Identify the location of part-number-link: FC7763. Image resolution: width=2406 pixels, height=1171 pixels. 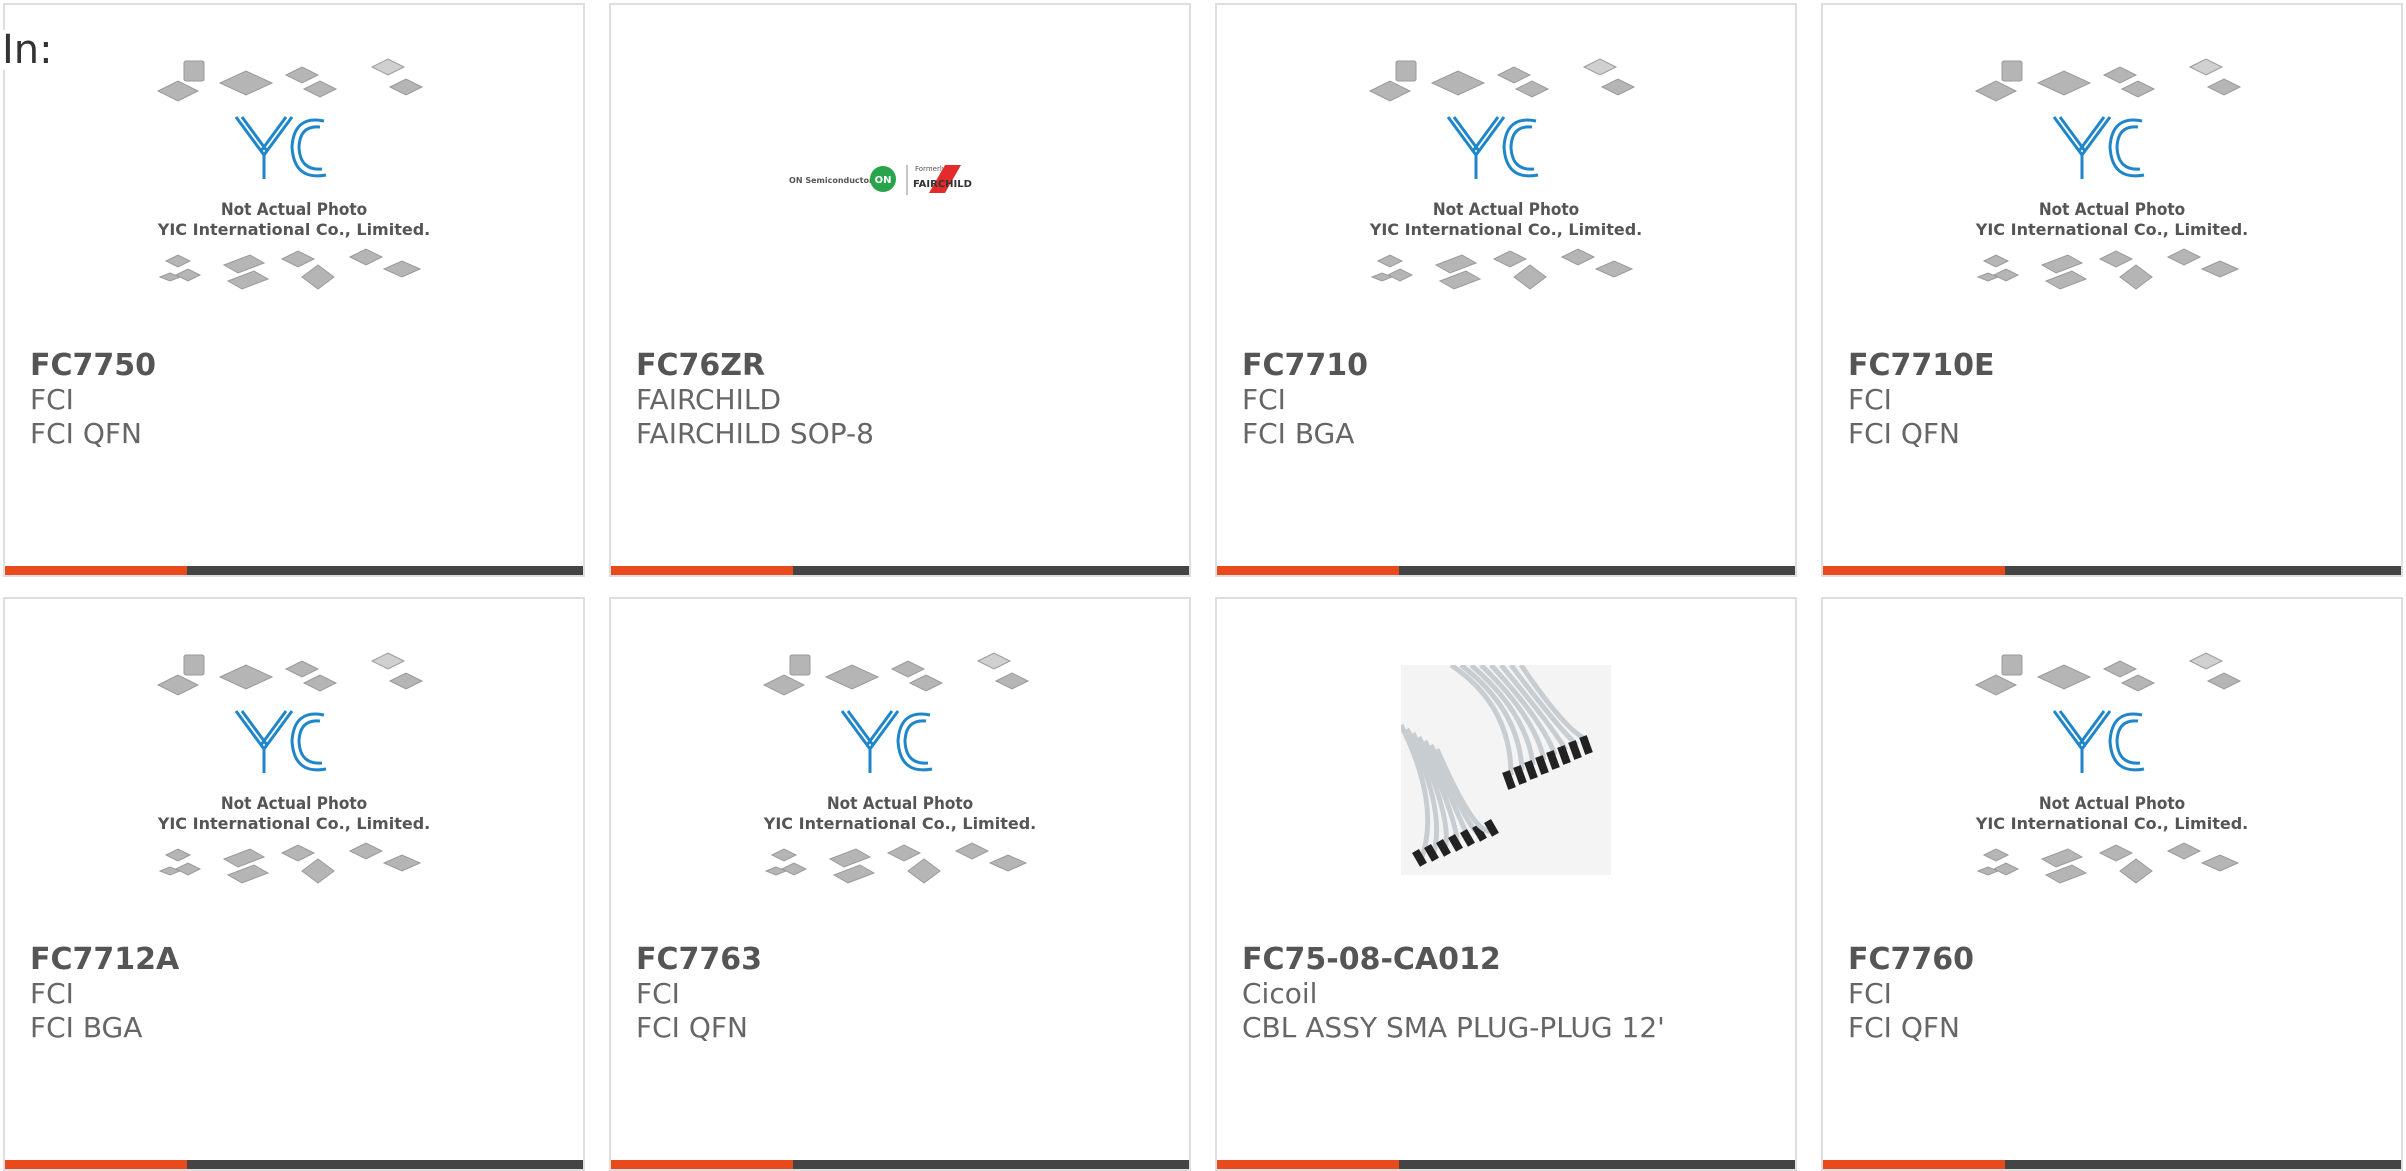
(699, 959).